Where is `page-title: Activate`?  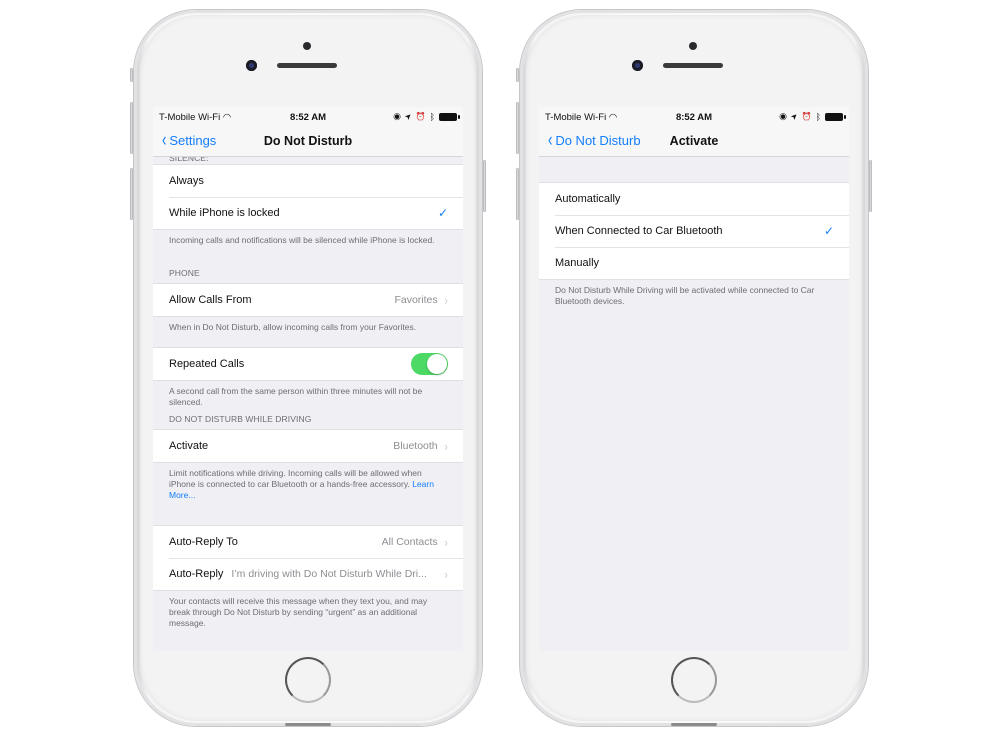 page-title: Activate is located at coordinates (694, 141).